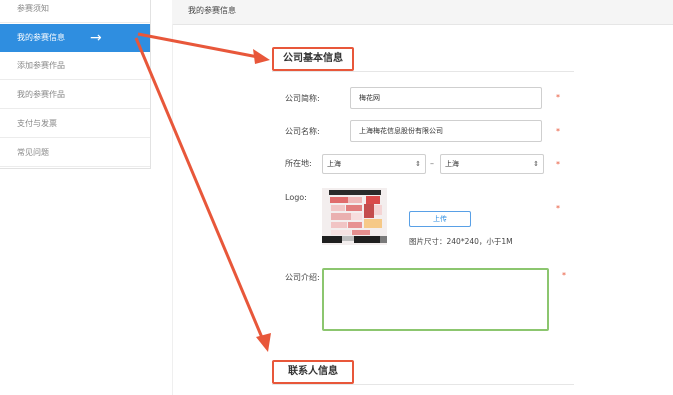 The width and height of the screenshot is (673, 395). Describe the element at coordinates (75, 11) in the screenshot. I see `sidebar-item-notice: 参赛须知` at that location.